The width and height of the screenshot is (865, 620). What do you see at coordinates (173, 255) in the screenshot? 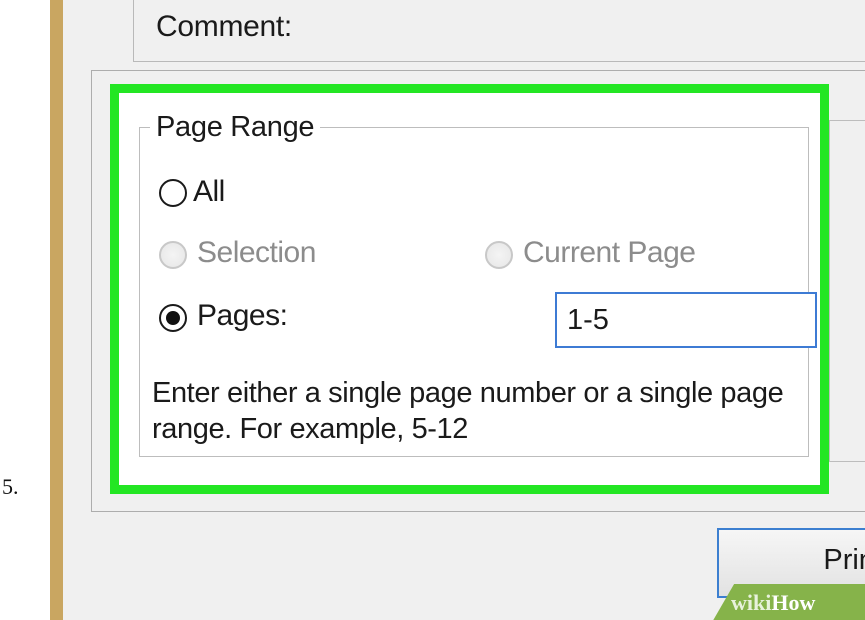
I see `radio-selection` at bounding box center [173, 255].